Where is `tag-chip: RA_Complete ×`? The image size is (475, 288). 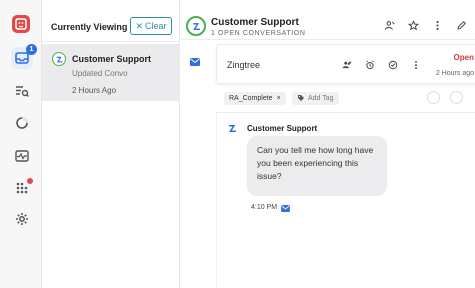
tag-chip: RA_Complete × is located at coordinates (255, 98).